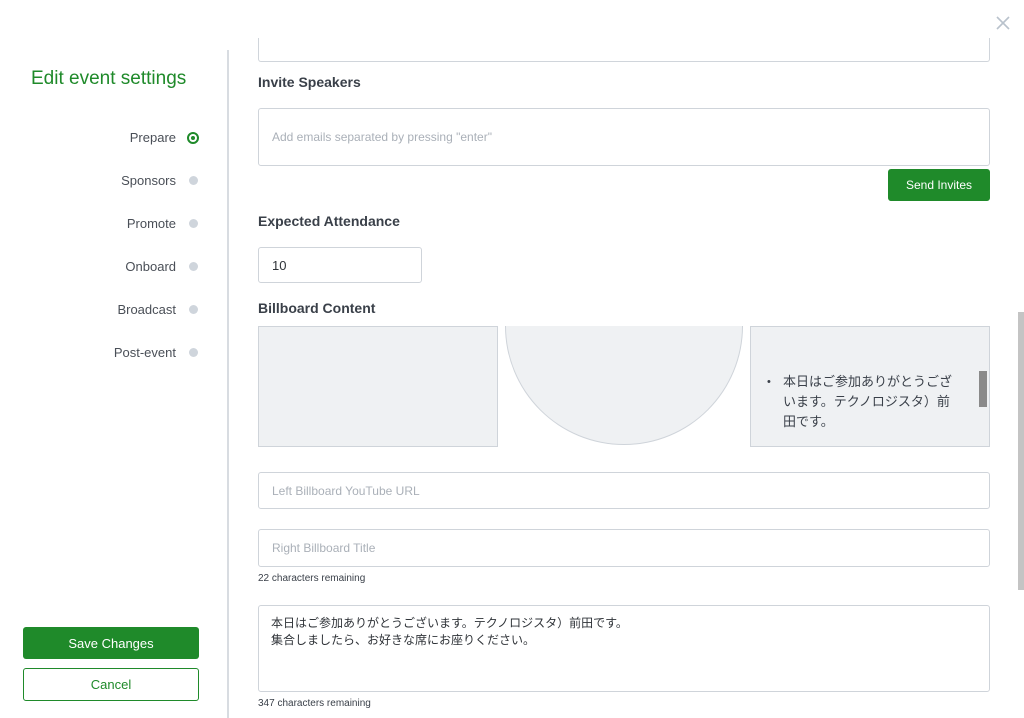 This screenshot has height=718, width=1024. I want to click on right-billboard-preview: 本日はご参加ありがとうございます。テクノロジスタ）前田です。, so click(870, 386).